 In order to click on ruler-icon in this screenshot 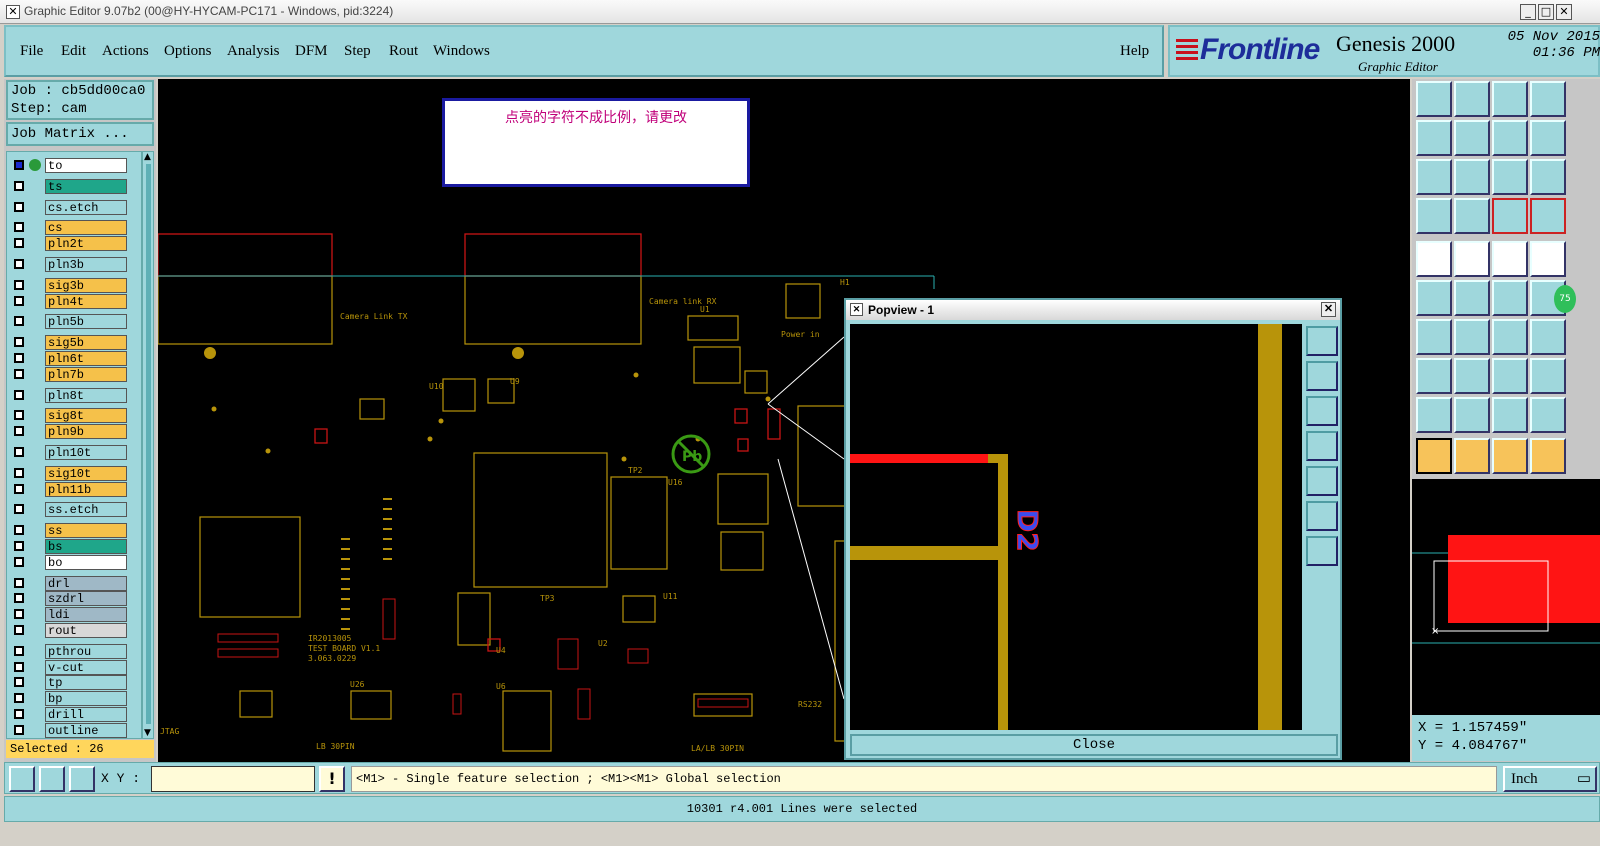, I will do `click(1510, 259)`.